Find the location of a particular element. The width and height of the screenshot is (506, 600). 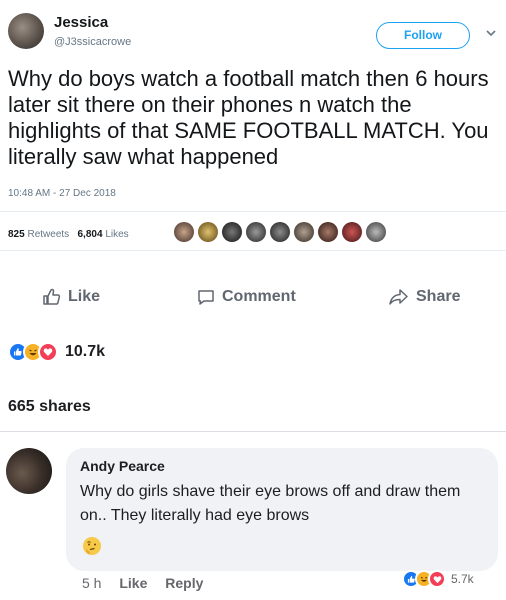

share-icon is located at coordinates (398, 297).